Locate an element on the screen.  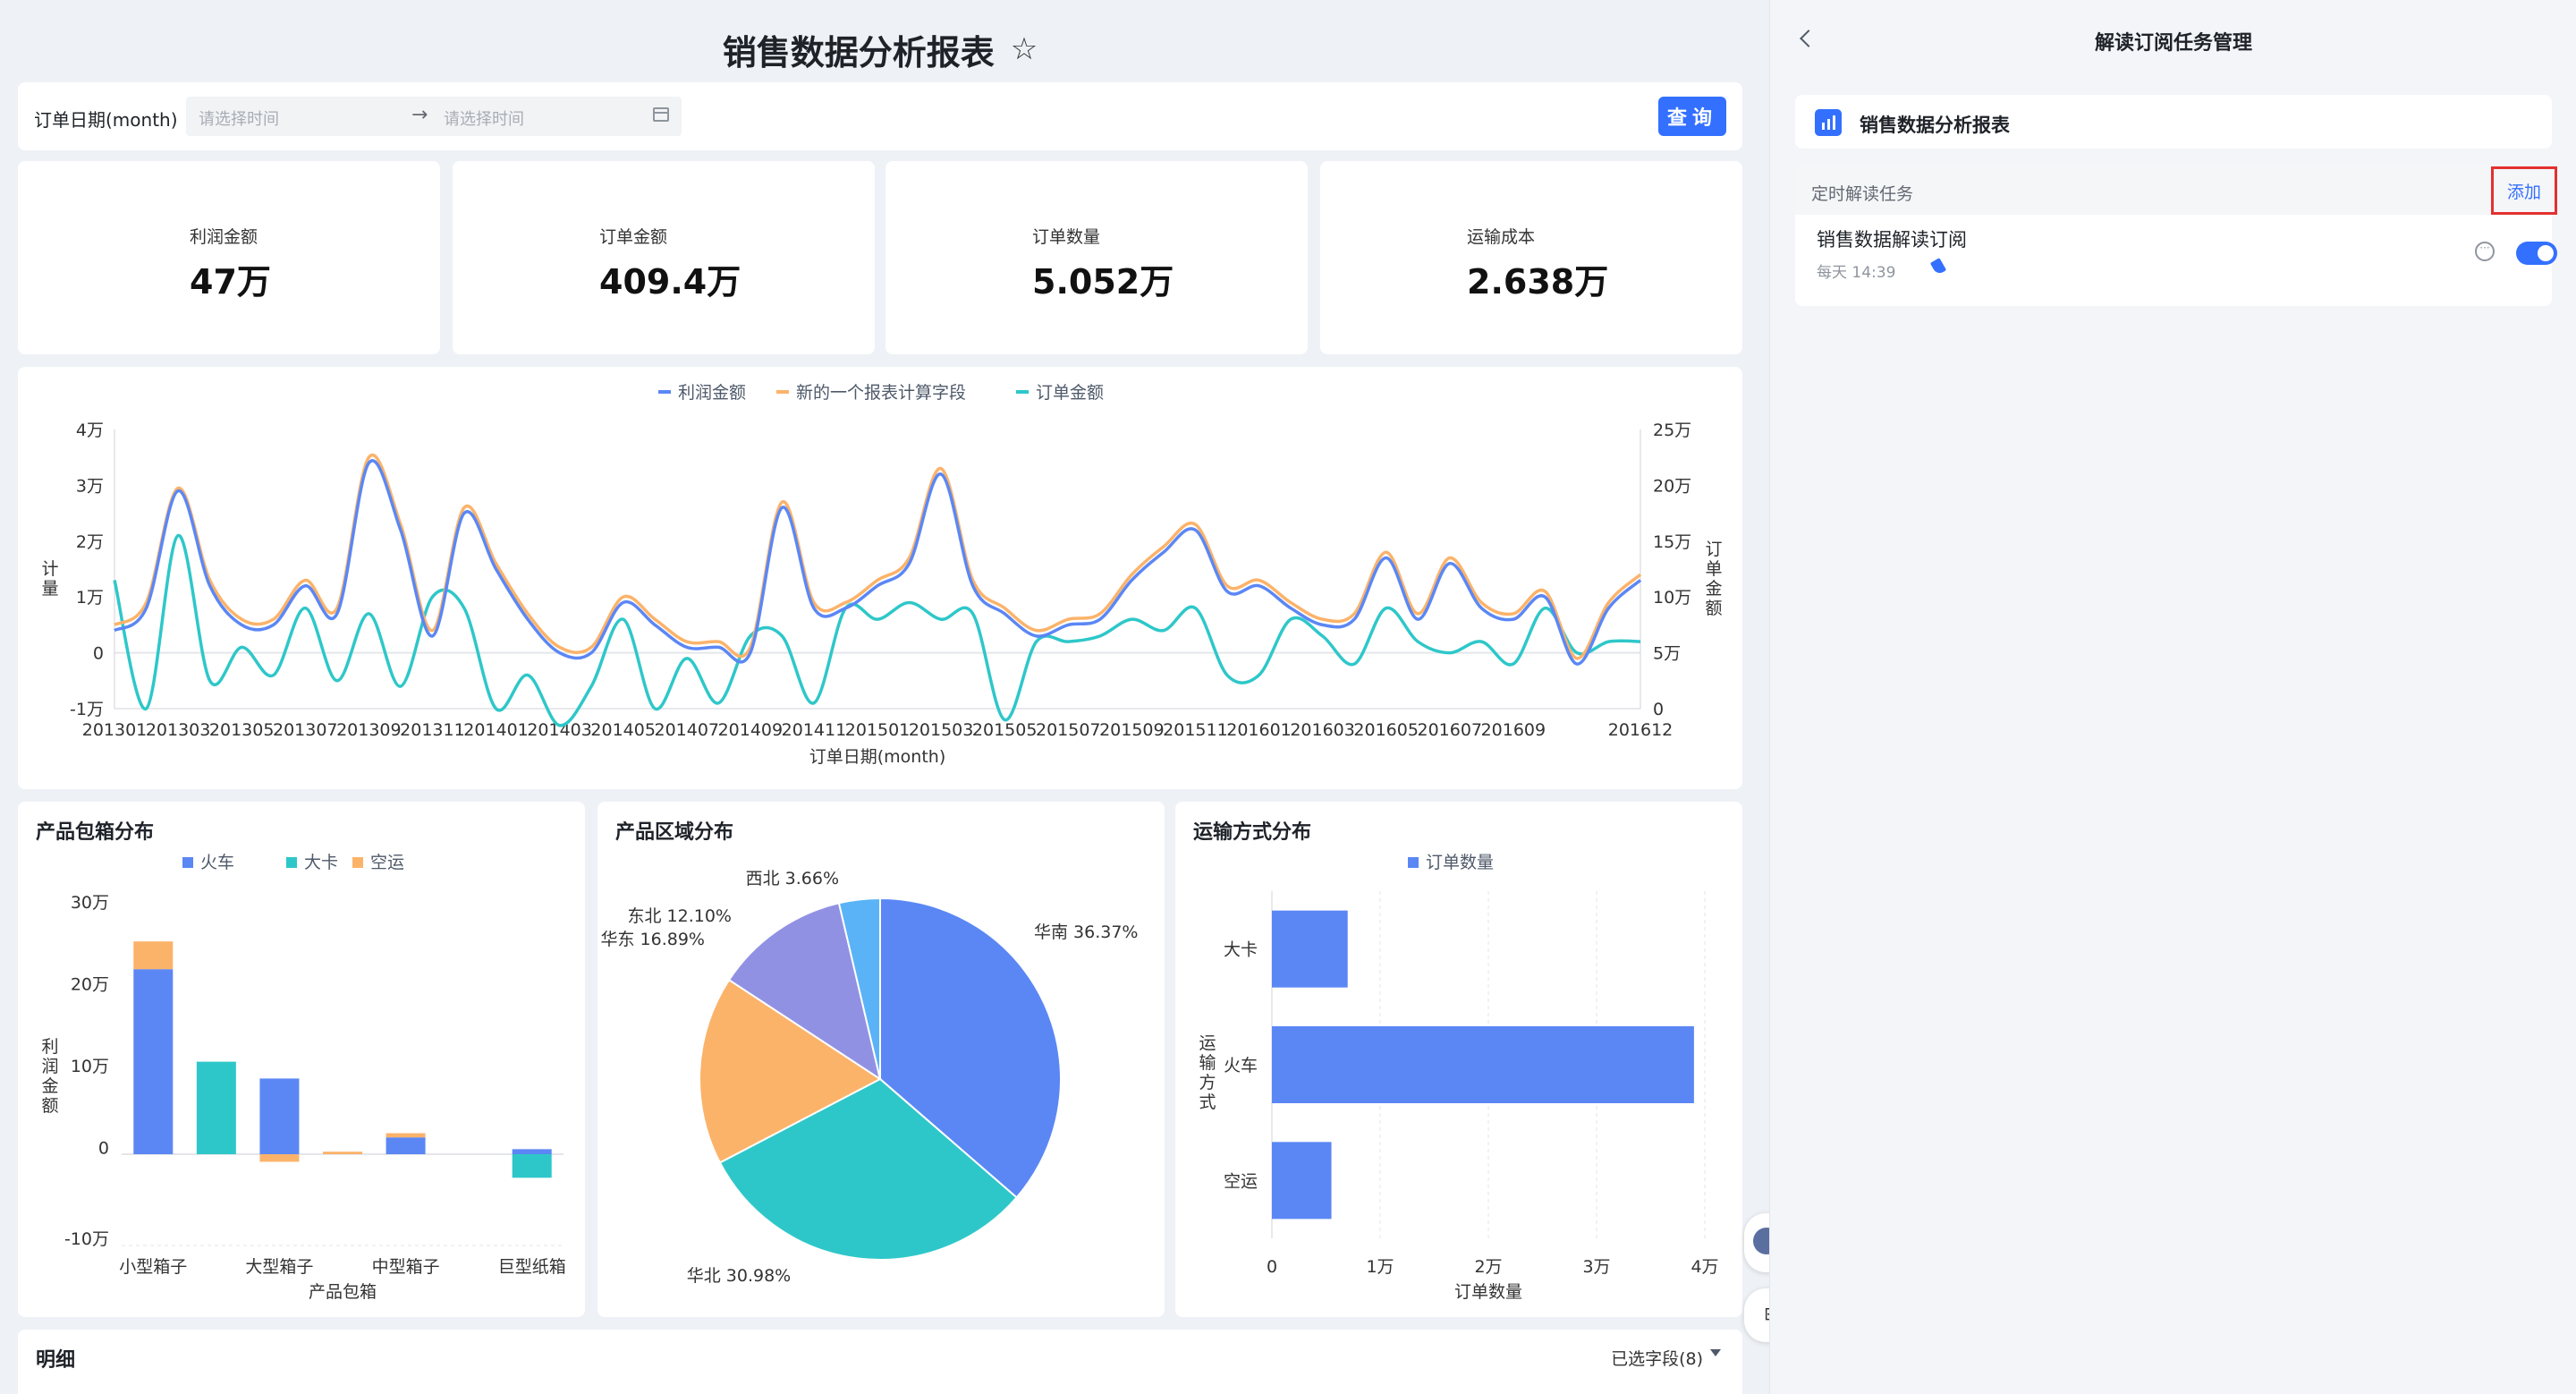
x-tick-label: 201311 is located at coordinates (432, 730).